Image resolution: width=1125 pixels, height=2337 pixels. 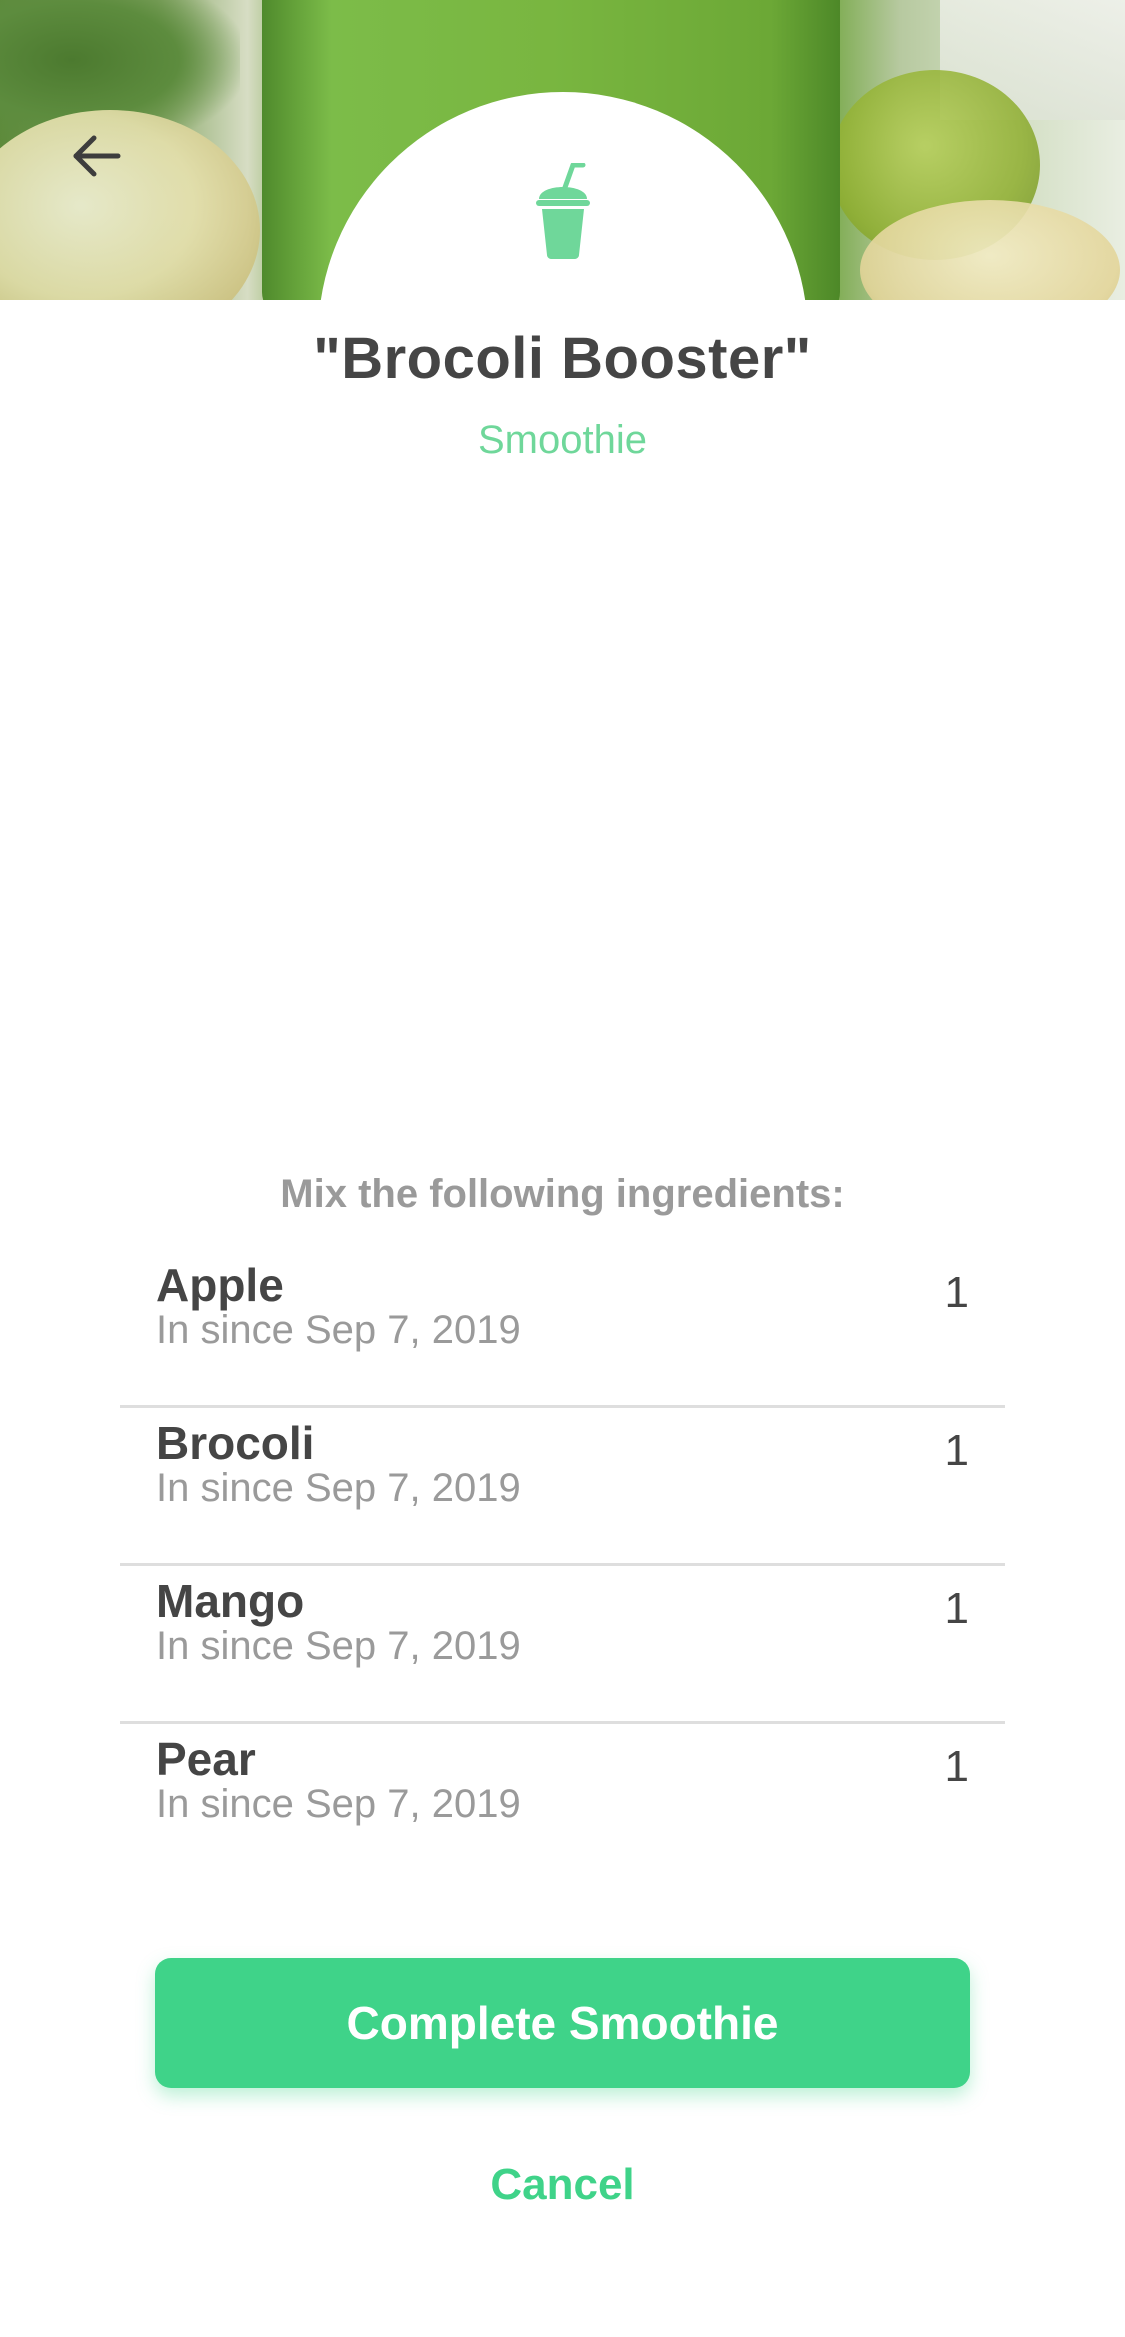 I want to click on smoothie-cup-icon, so click(x=563, y=211).